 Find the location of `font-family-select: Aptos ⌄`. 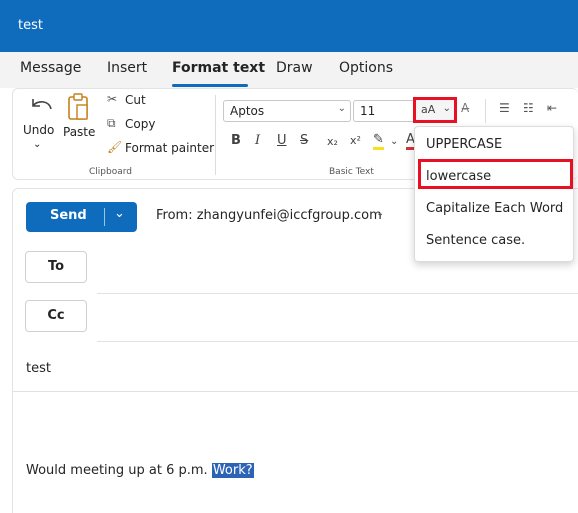

font-family-select: Aptos ⌄ is located at coordinates (287, 111).